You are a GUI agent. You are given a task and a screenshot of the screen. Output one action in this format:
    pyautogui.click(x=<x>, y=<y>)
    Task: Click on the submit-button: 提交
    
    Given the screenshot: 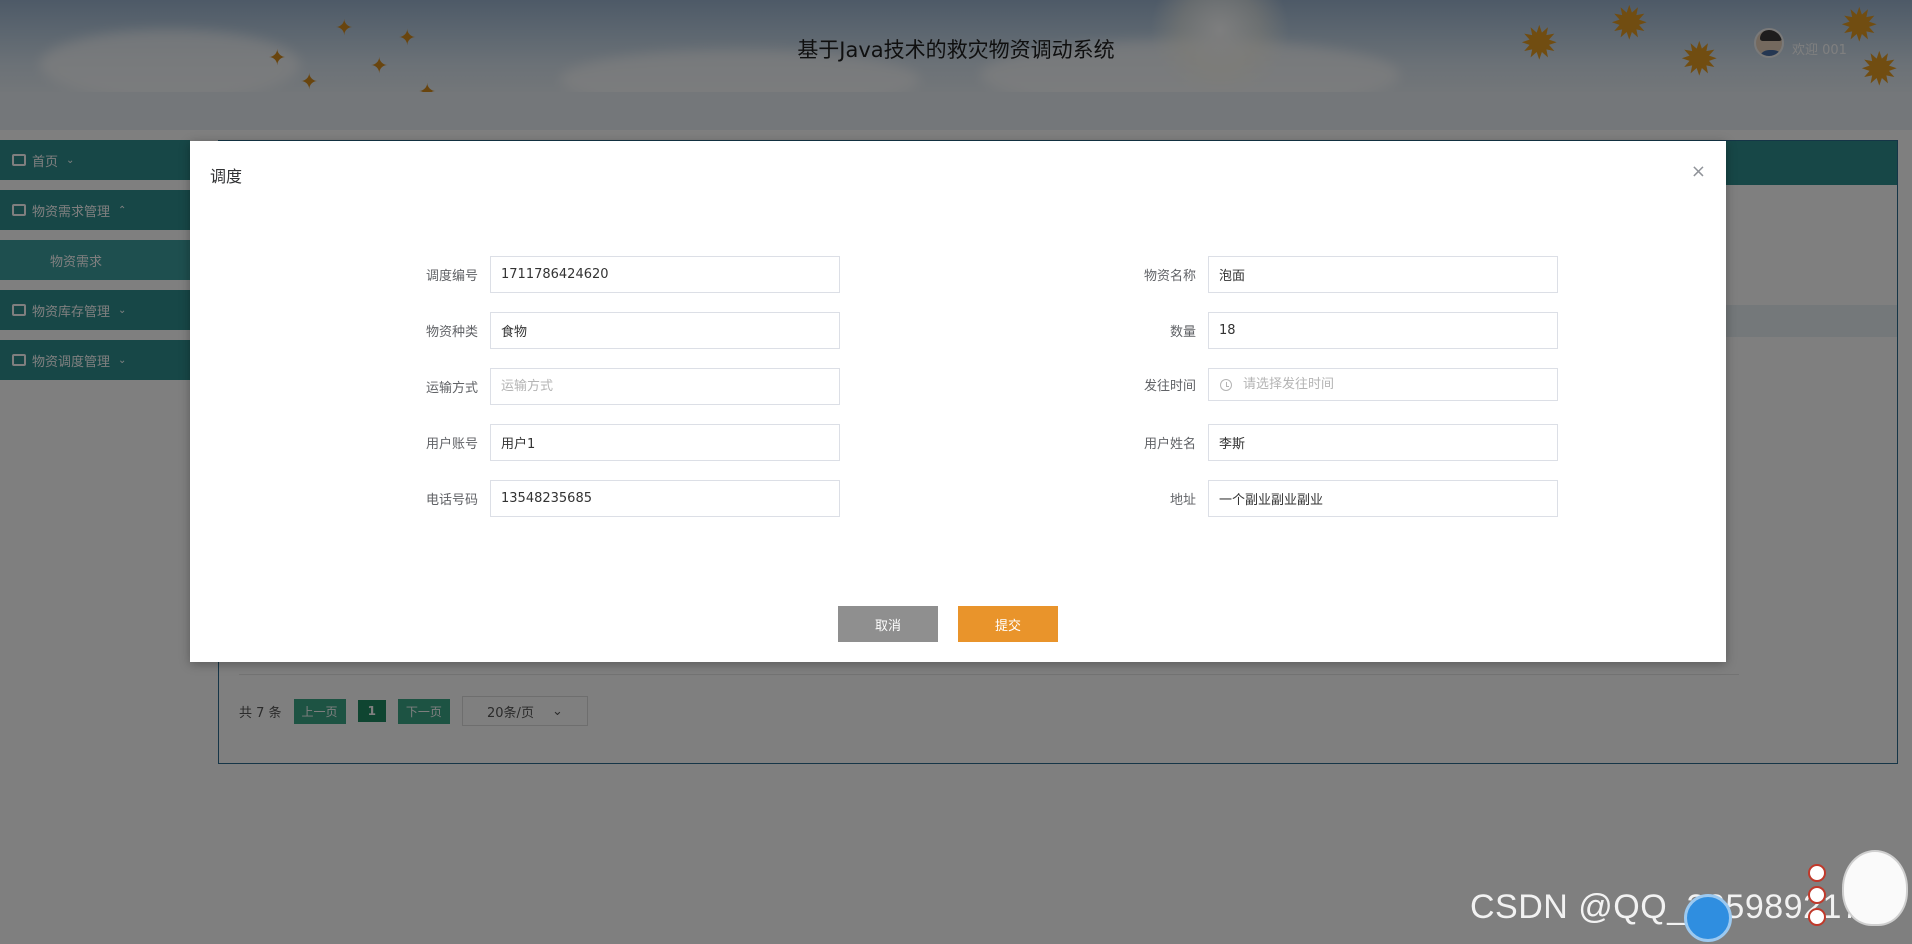 What is the action you would take?
    pyautogui.click(x=1008, y=624)
    